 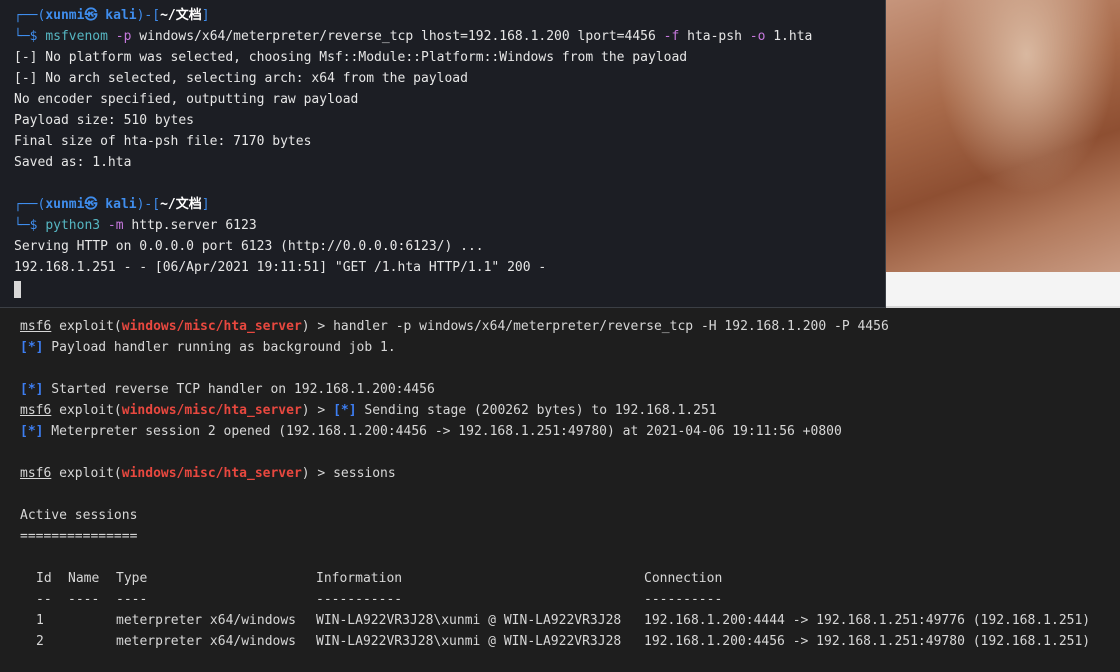 What do you see at coordinates (40, 620) in the screenshot?
I see `session-id: 1` at bounding box center [40, 620].